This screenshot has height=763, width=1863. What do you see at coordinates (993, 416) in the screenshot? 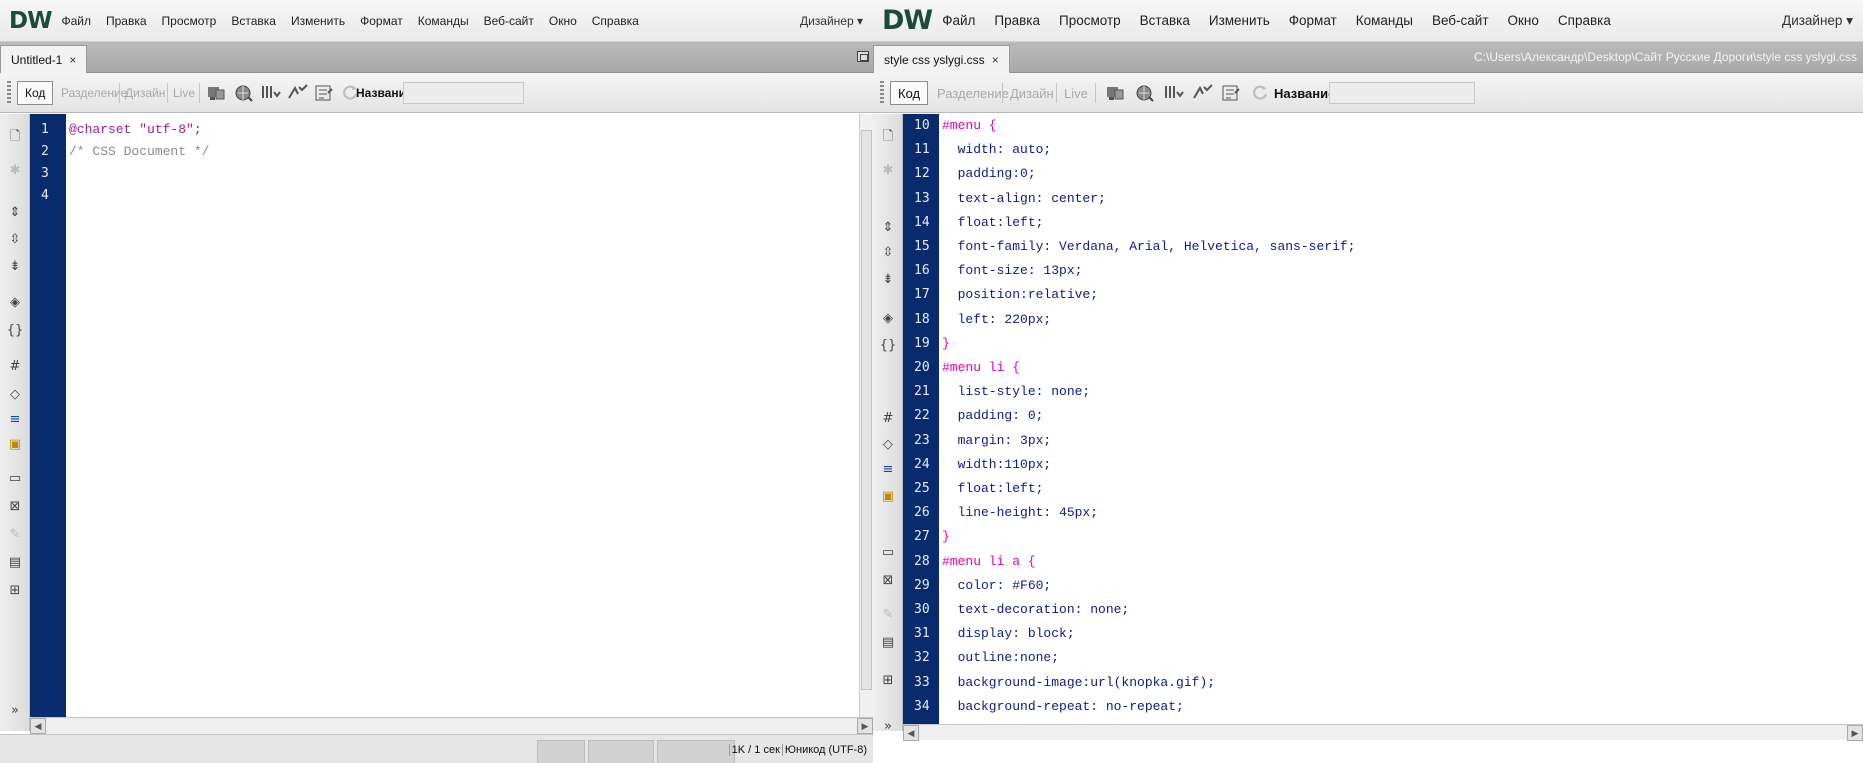
I see `code-line: padding: 0;` at bounding box center [993, 416].